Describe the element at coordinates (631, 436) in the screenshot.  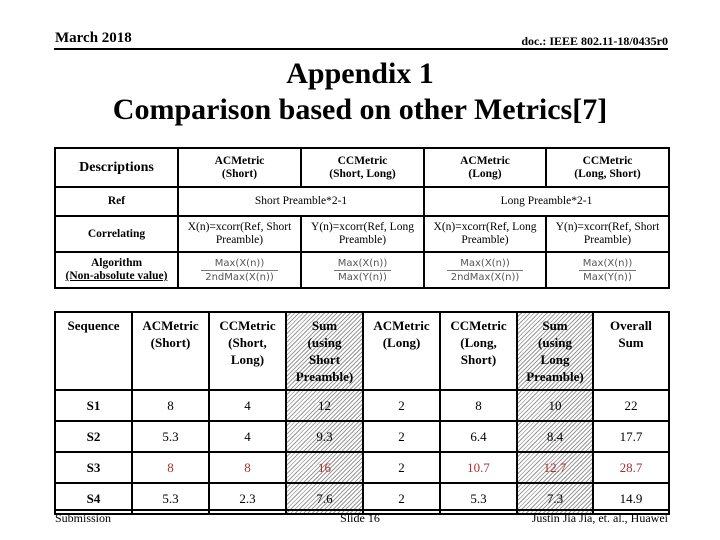
I see `value-cell: 17.7` at that location.